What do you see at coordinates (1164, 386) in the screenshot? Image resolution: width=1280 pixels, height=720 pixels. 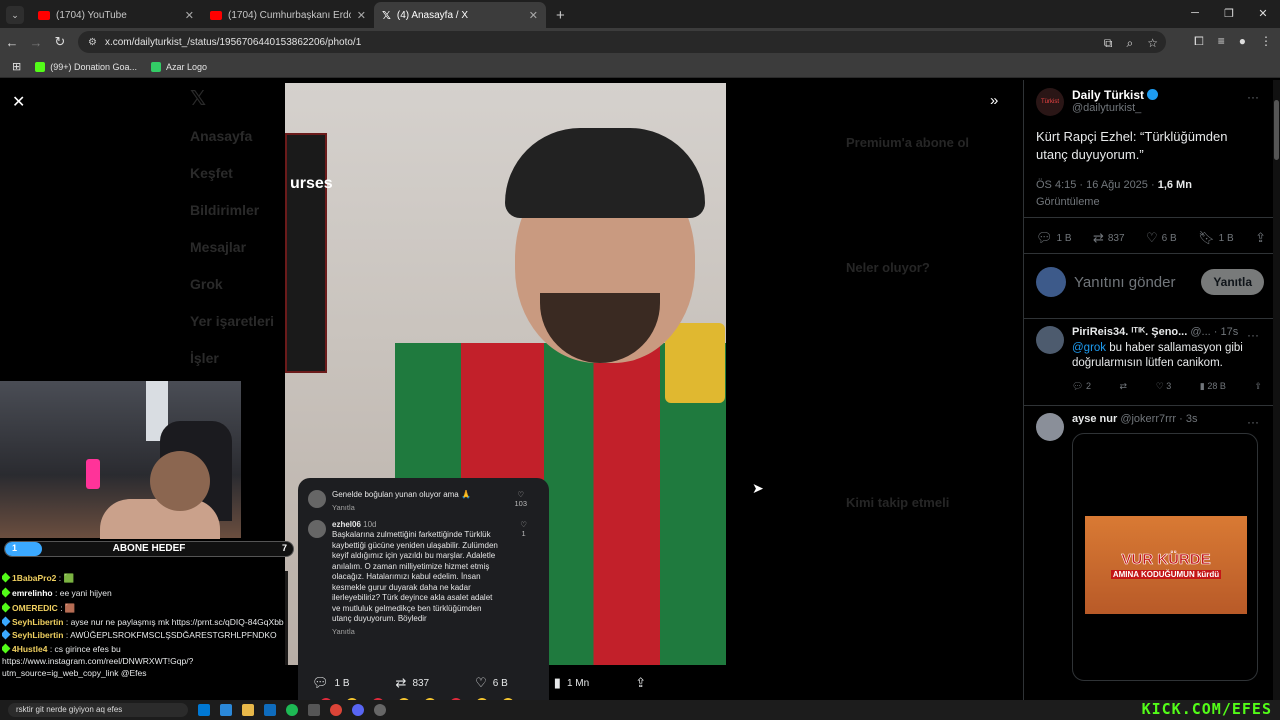 I see `like-button: ♡ 3` at bounding box center [1164, 386].